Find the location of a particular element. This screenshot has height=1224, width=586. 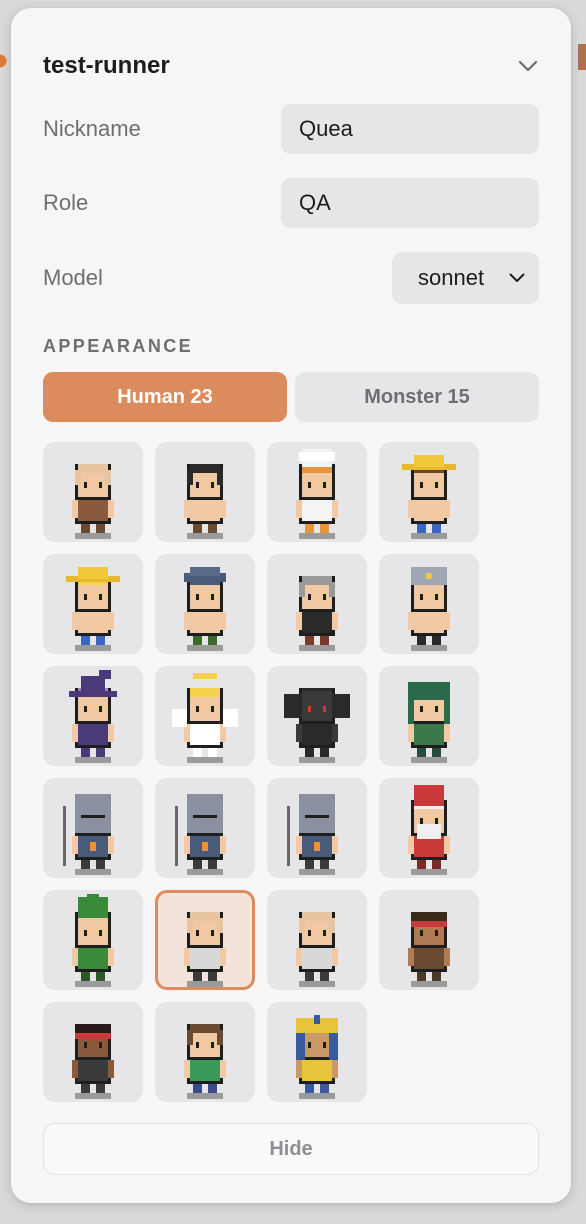

nickname-row: Nickname is located at coordinates (291, 129).